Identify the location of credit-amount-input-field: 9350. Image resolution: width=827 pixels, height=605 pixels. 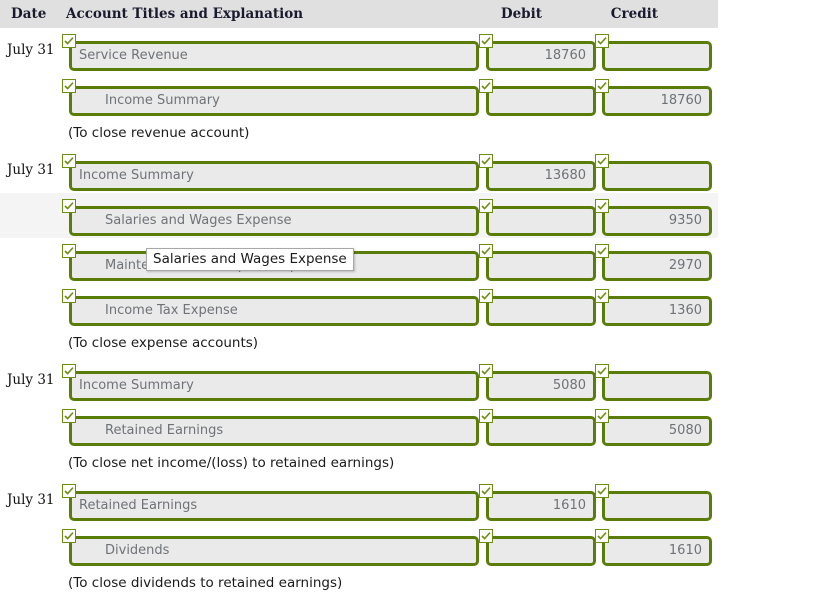
(657, 221).